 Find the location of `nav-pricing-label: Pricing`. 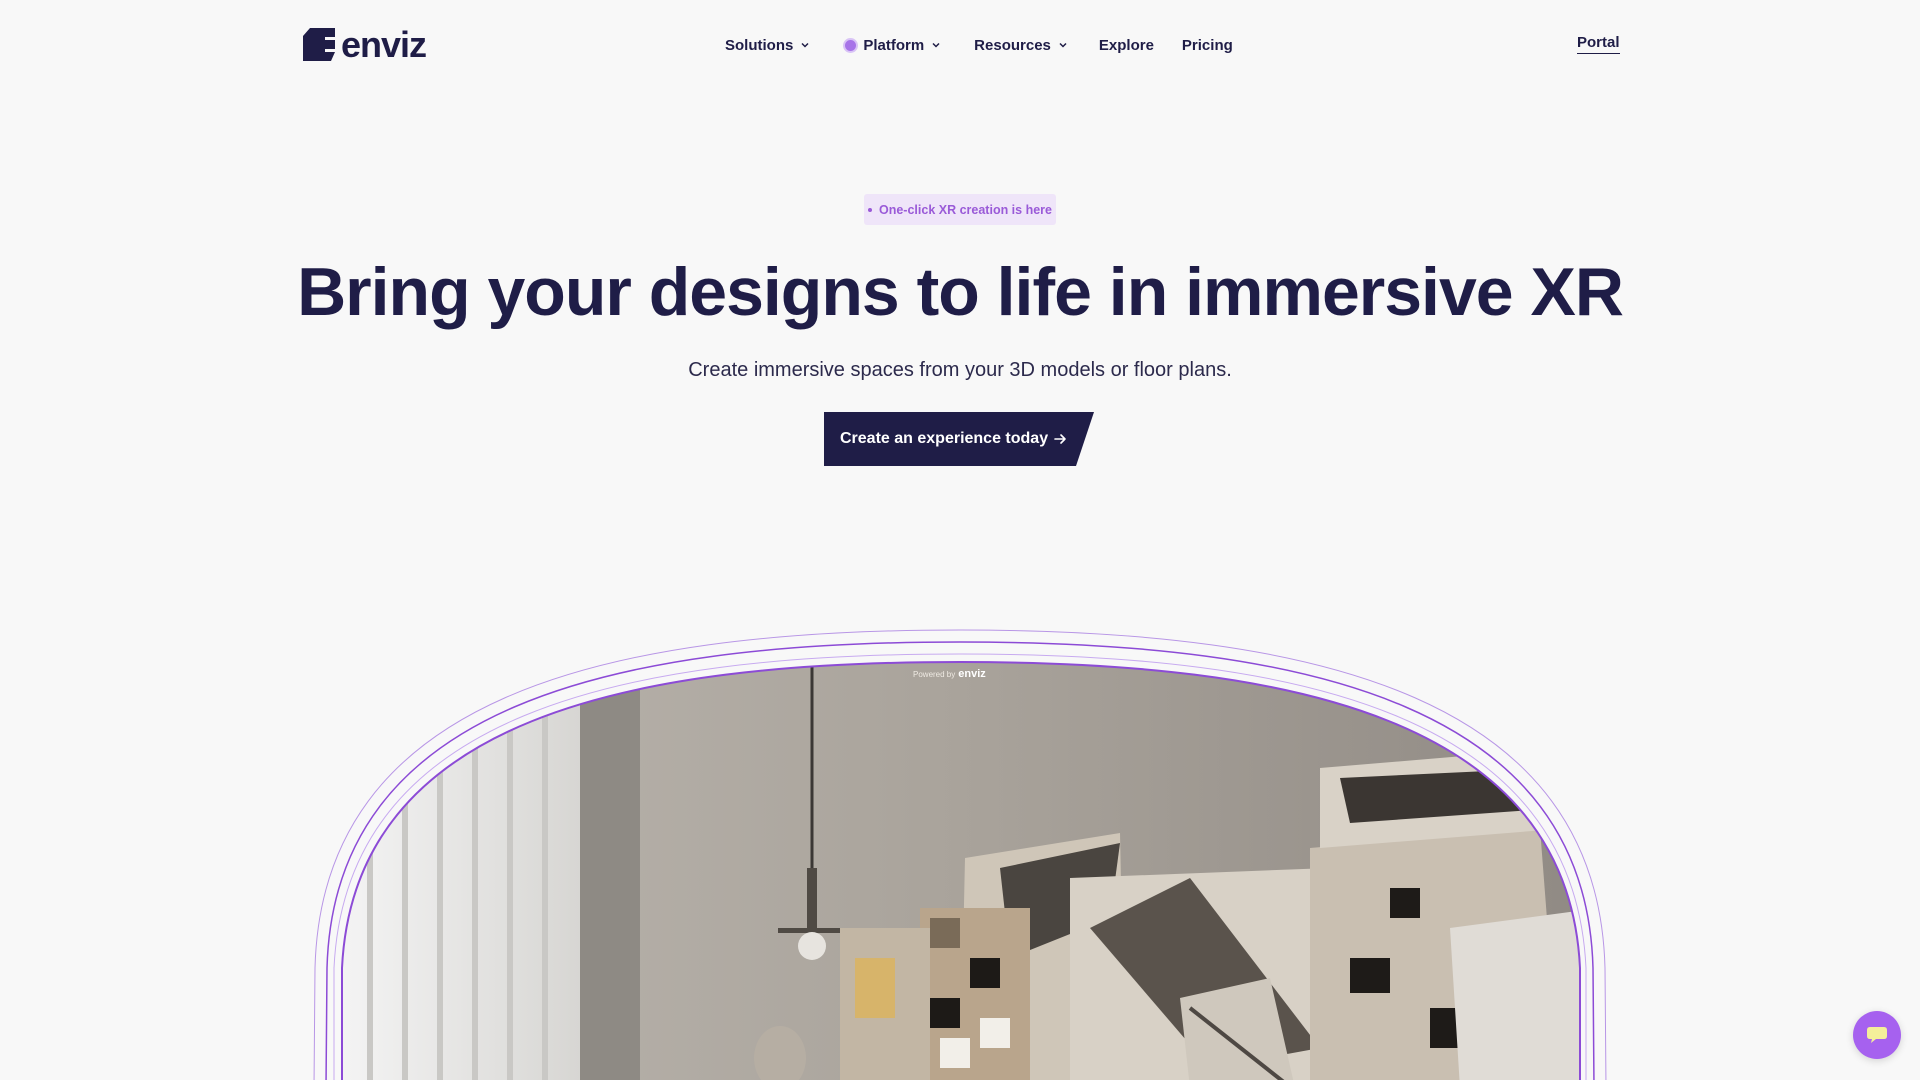

nav-pricing-label: Pricing is located at coordinates (1207, 45).